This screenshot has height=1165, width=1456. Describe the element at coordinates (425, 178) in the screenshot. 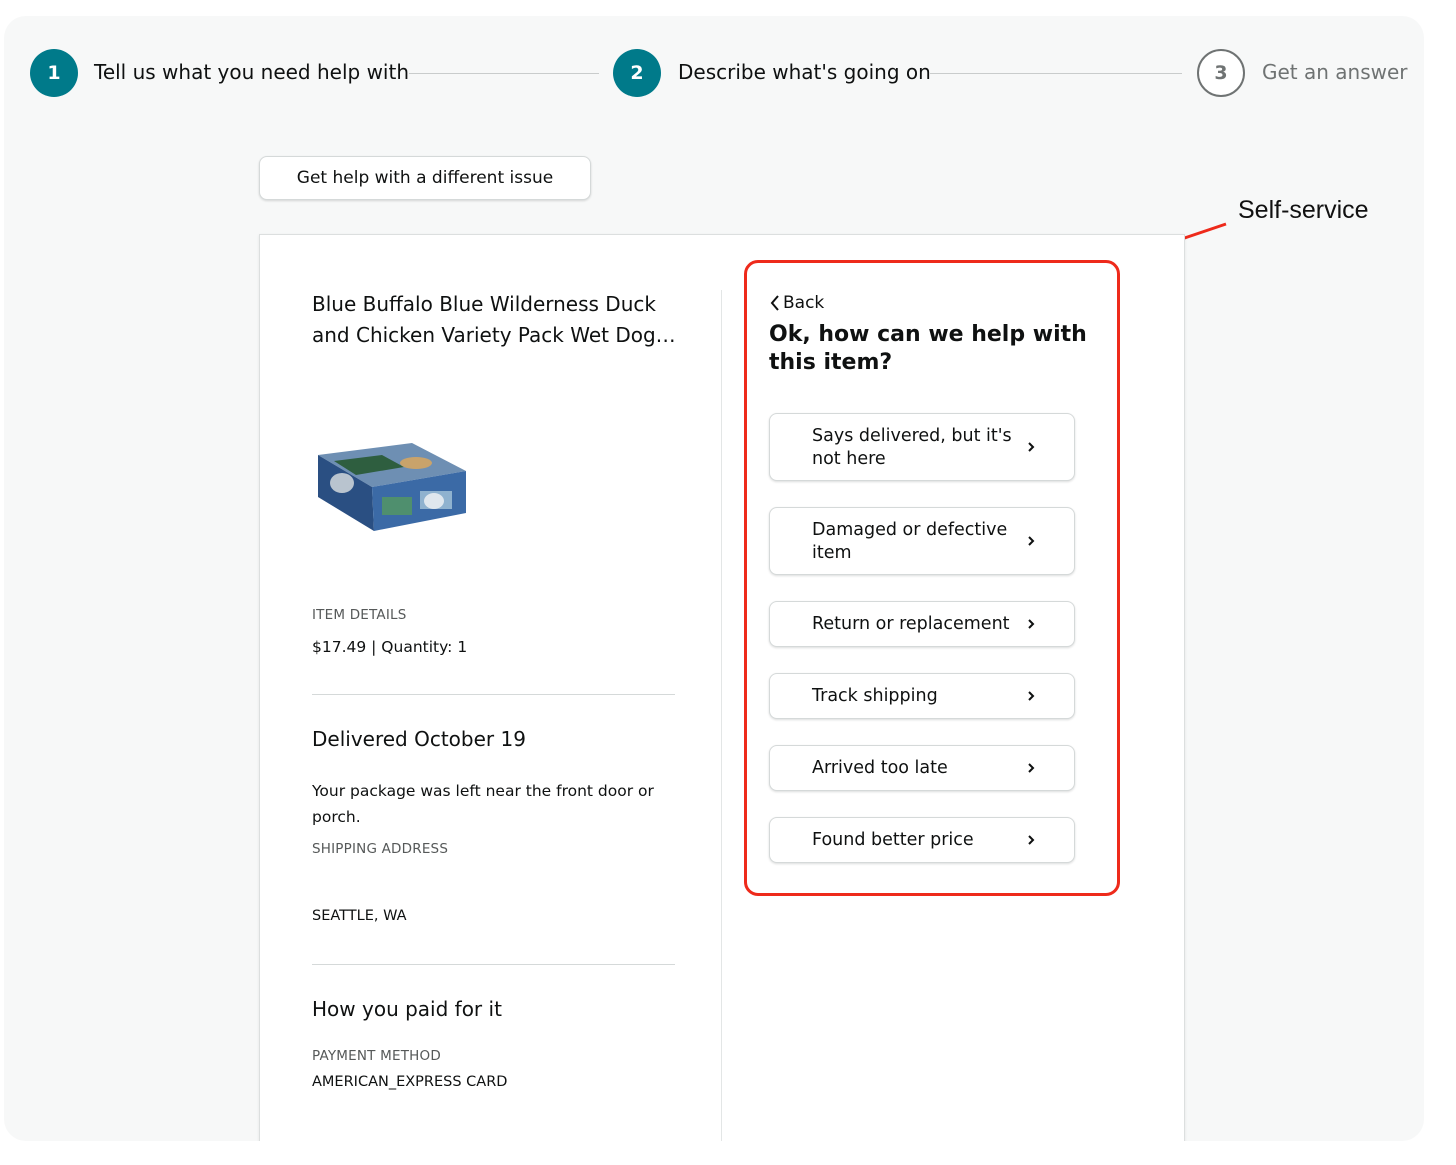

I see `different-issue-button: Get help with a different issue` at that location.